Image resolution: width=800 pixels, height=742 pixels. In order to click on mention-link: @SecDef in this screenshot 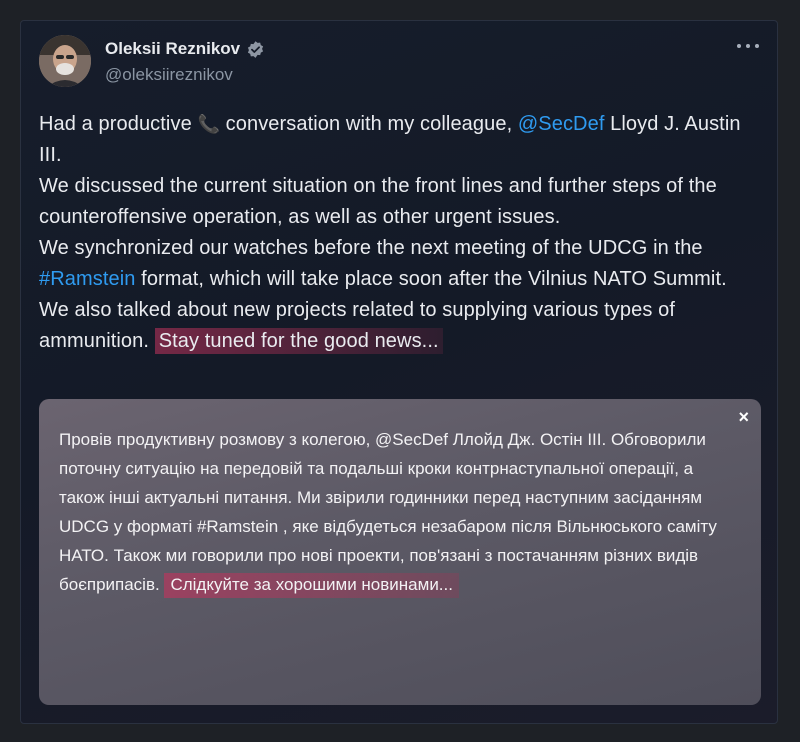, I will do `click(561, 124)`.